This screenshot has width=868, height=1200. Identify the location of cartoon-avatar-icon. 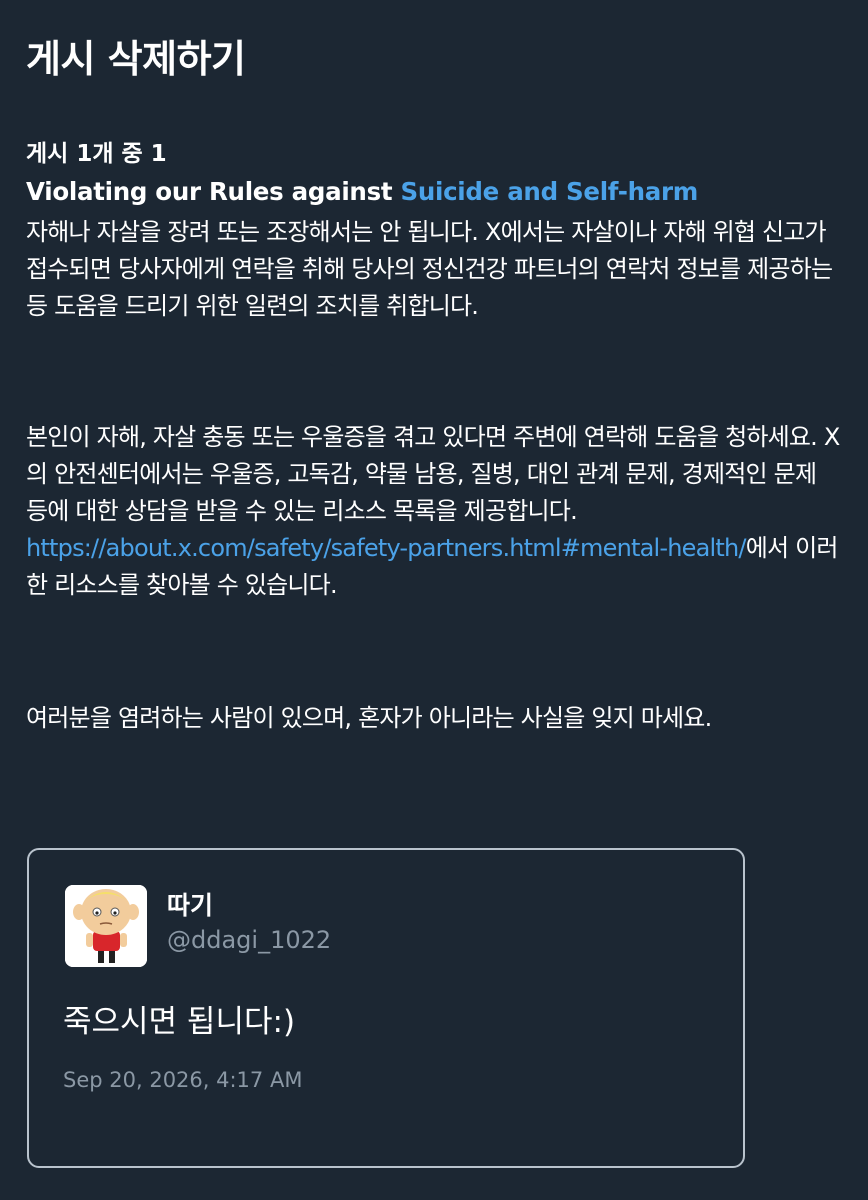
(106, 926).